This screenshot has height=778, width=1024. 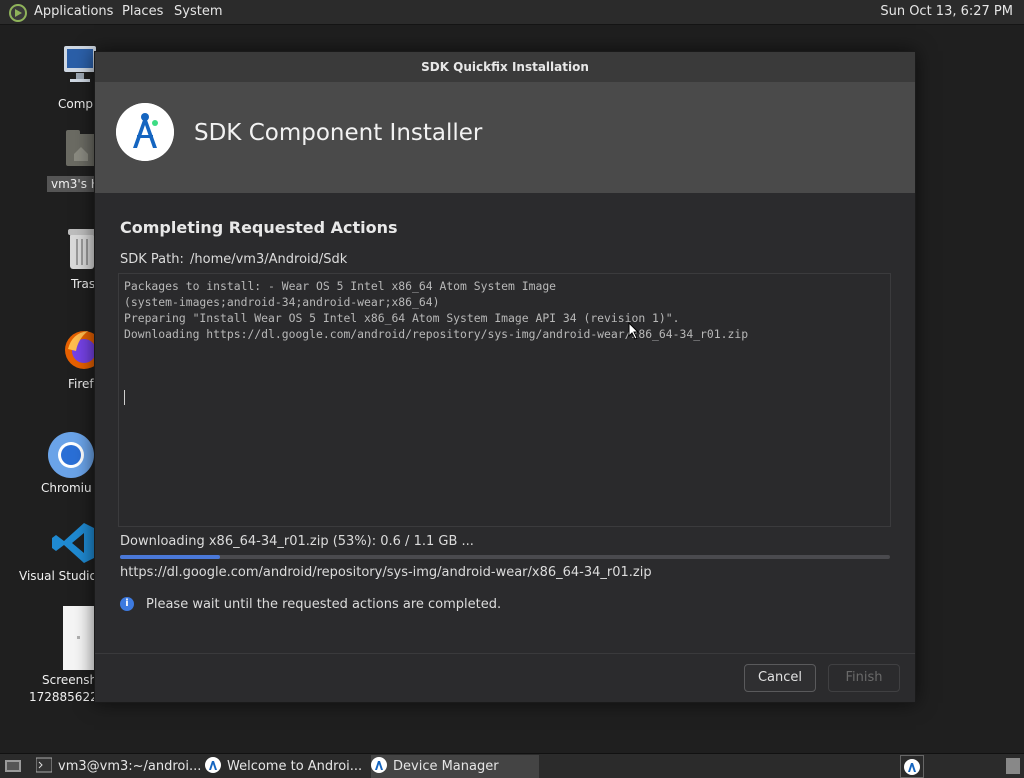 What do you see at coordinates (505, 557) in the screenshot?
I see `download-progress-bar` at bounding box center [505, 557].